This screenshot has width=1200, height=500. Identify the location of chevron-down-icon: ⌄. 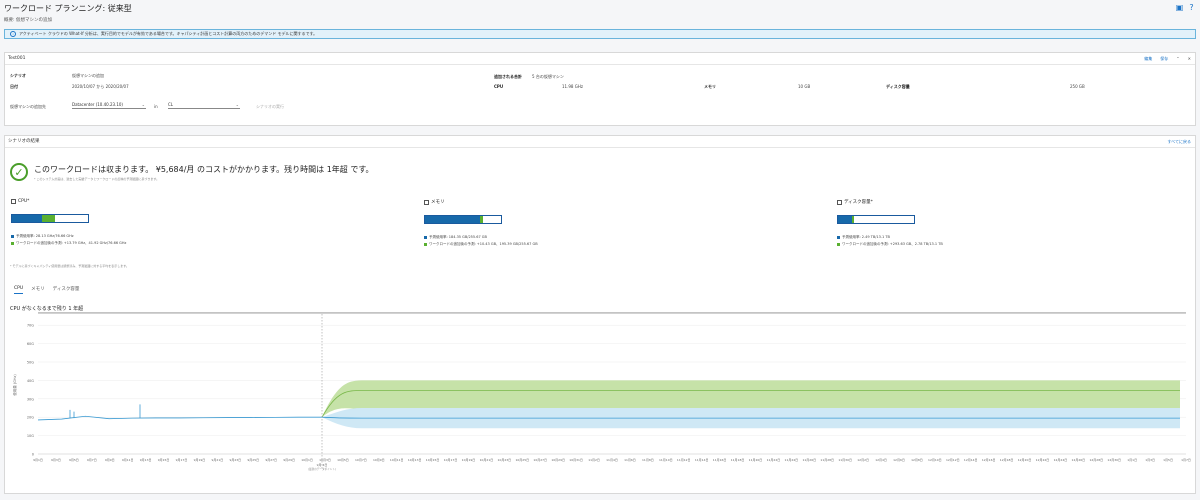
(237, 104).